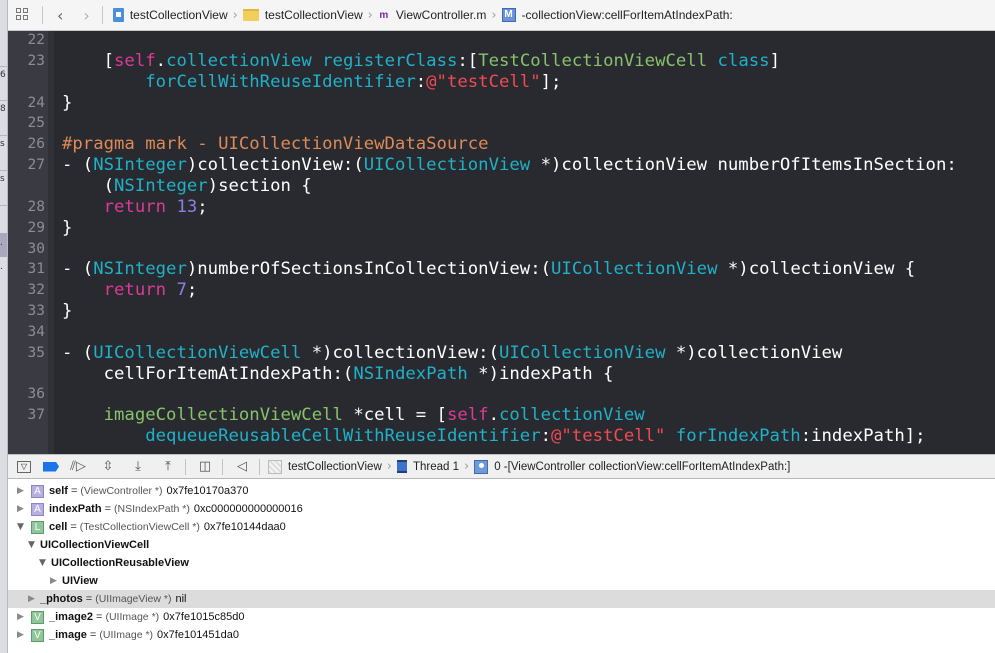 The height and width of the screenshot is (653, 995). Describe the element at coordinates (28, 415) in the screenshot. I see `line-number: 37` at that location.